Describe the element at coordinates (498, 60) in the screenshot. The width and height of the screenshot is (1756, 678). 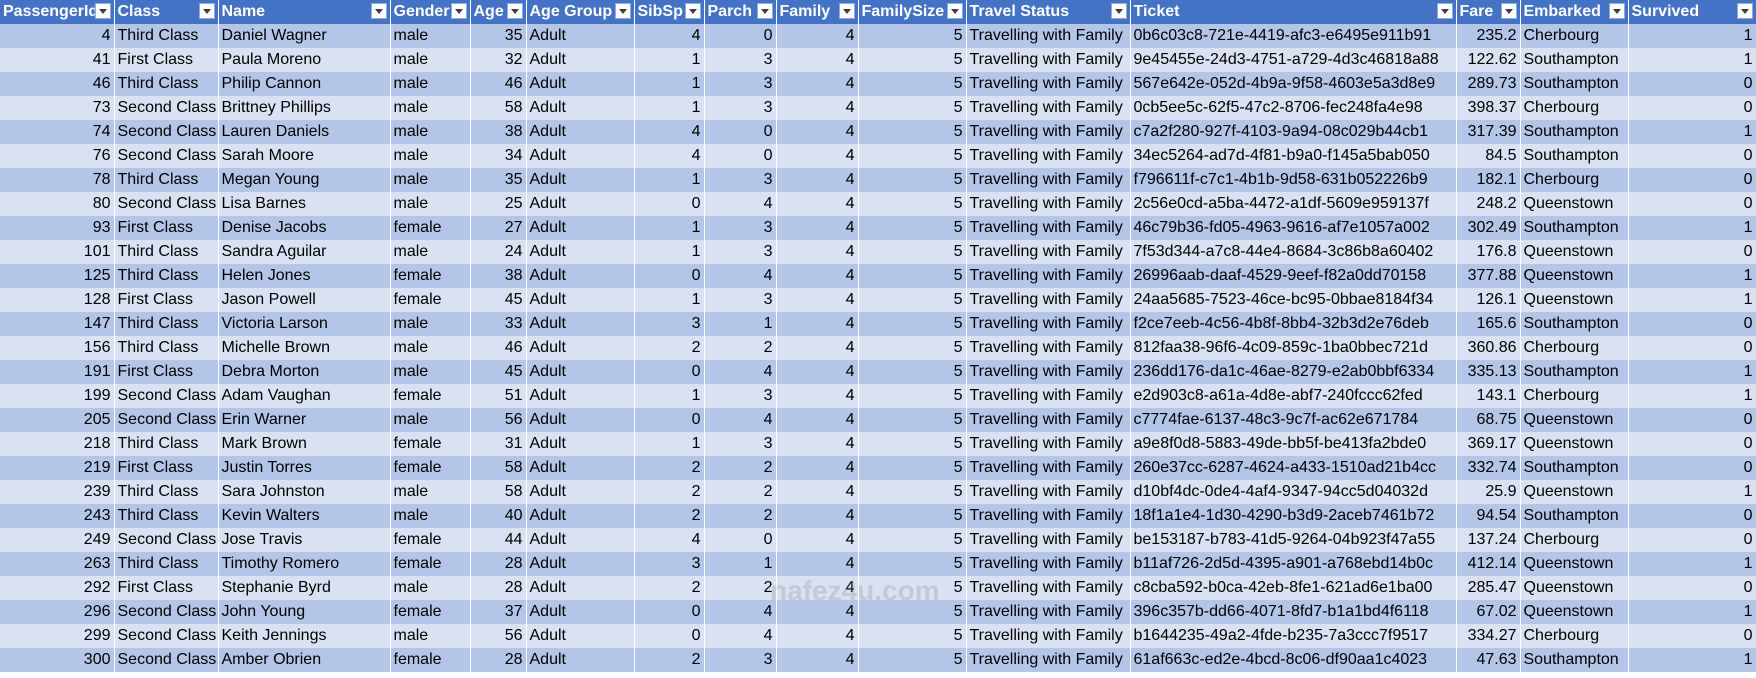
I see `cell-age: 32` at that location.